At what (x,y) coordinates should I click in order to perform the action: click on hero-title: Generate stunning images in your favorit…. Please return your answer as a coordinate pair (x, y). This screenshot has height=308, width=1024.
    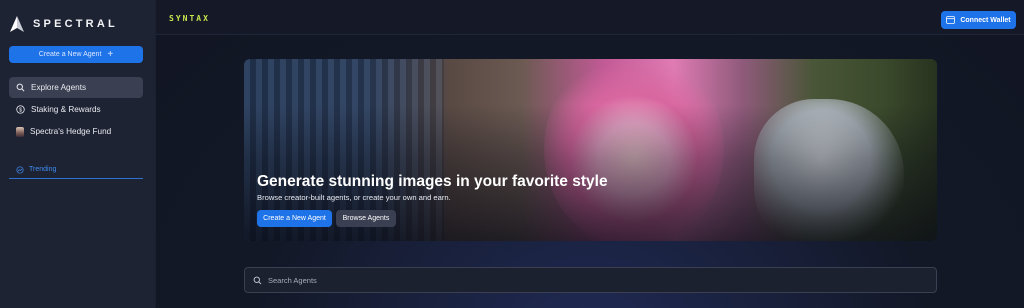
    Looking at the image, I should click on (432, 181).